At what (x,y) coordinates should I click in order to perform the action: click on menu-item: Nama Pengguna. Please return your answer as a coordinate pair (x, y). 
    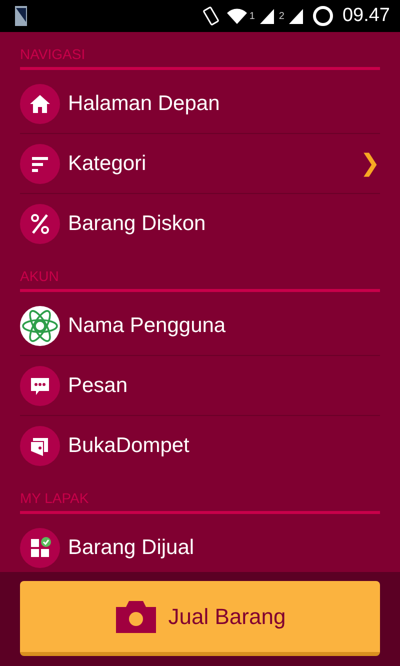
    Looking at the image, I should click on (200, 326).